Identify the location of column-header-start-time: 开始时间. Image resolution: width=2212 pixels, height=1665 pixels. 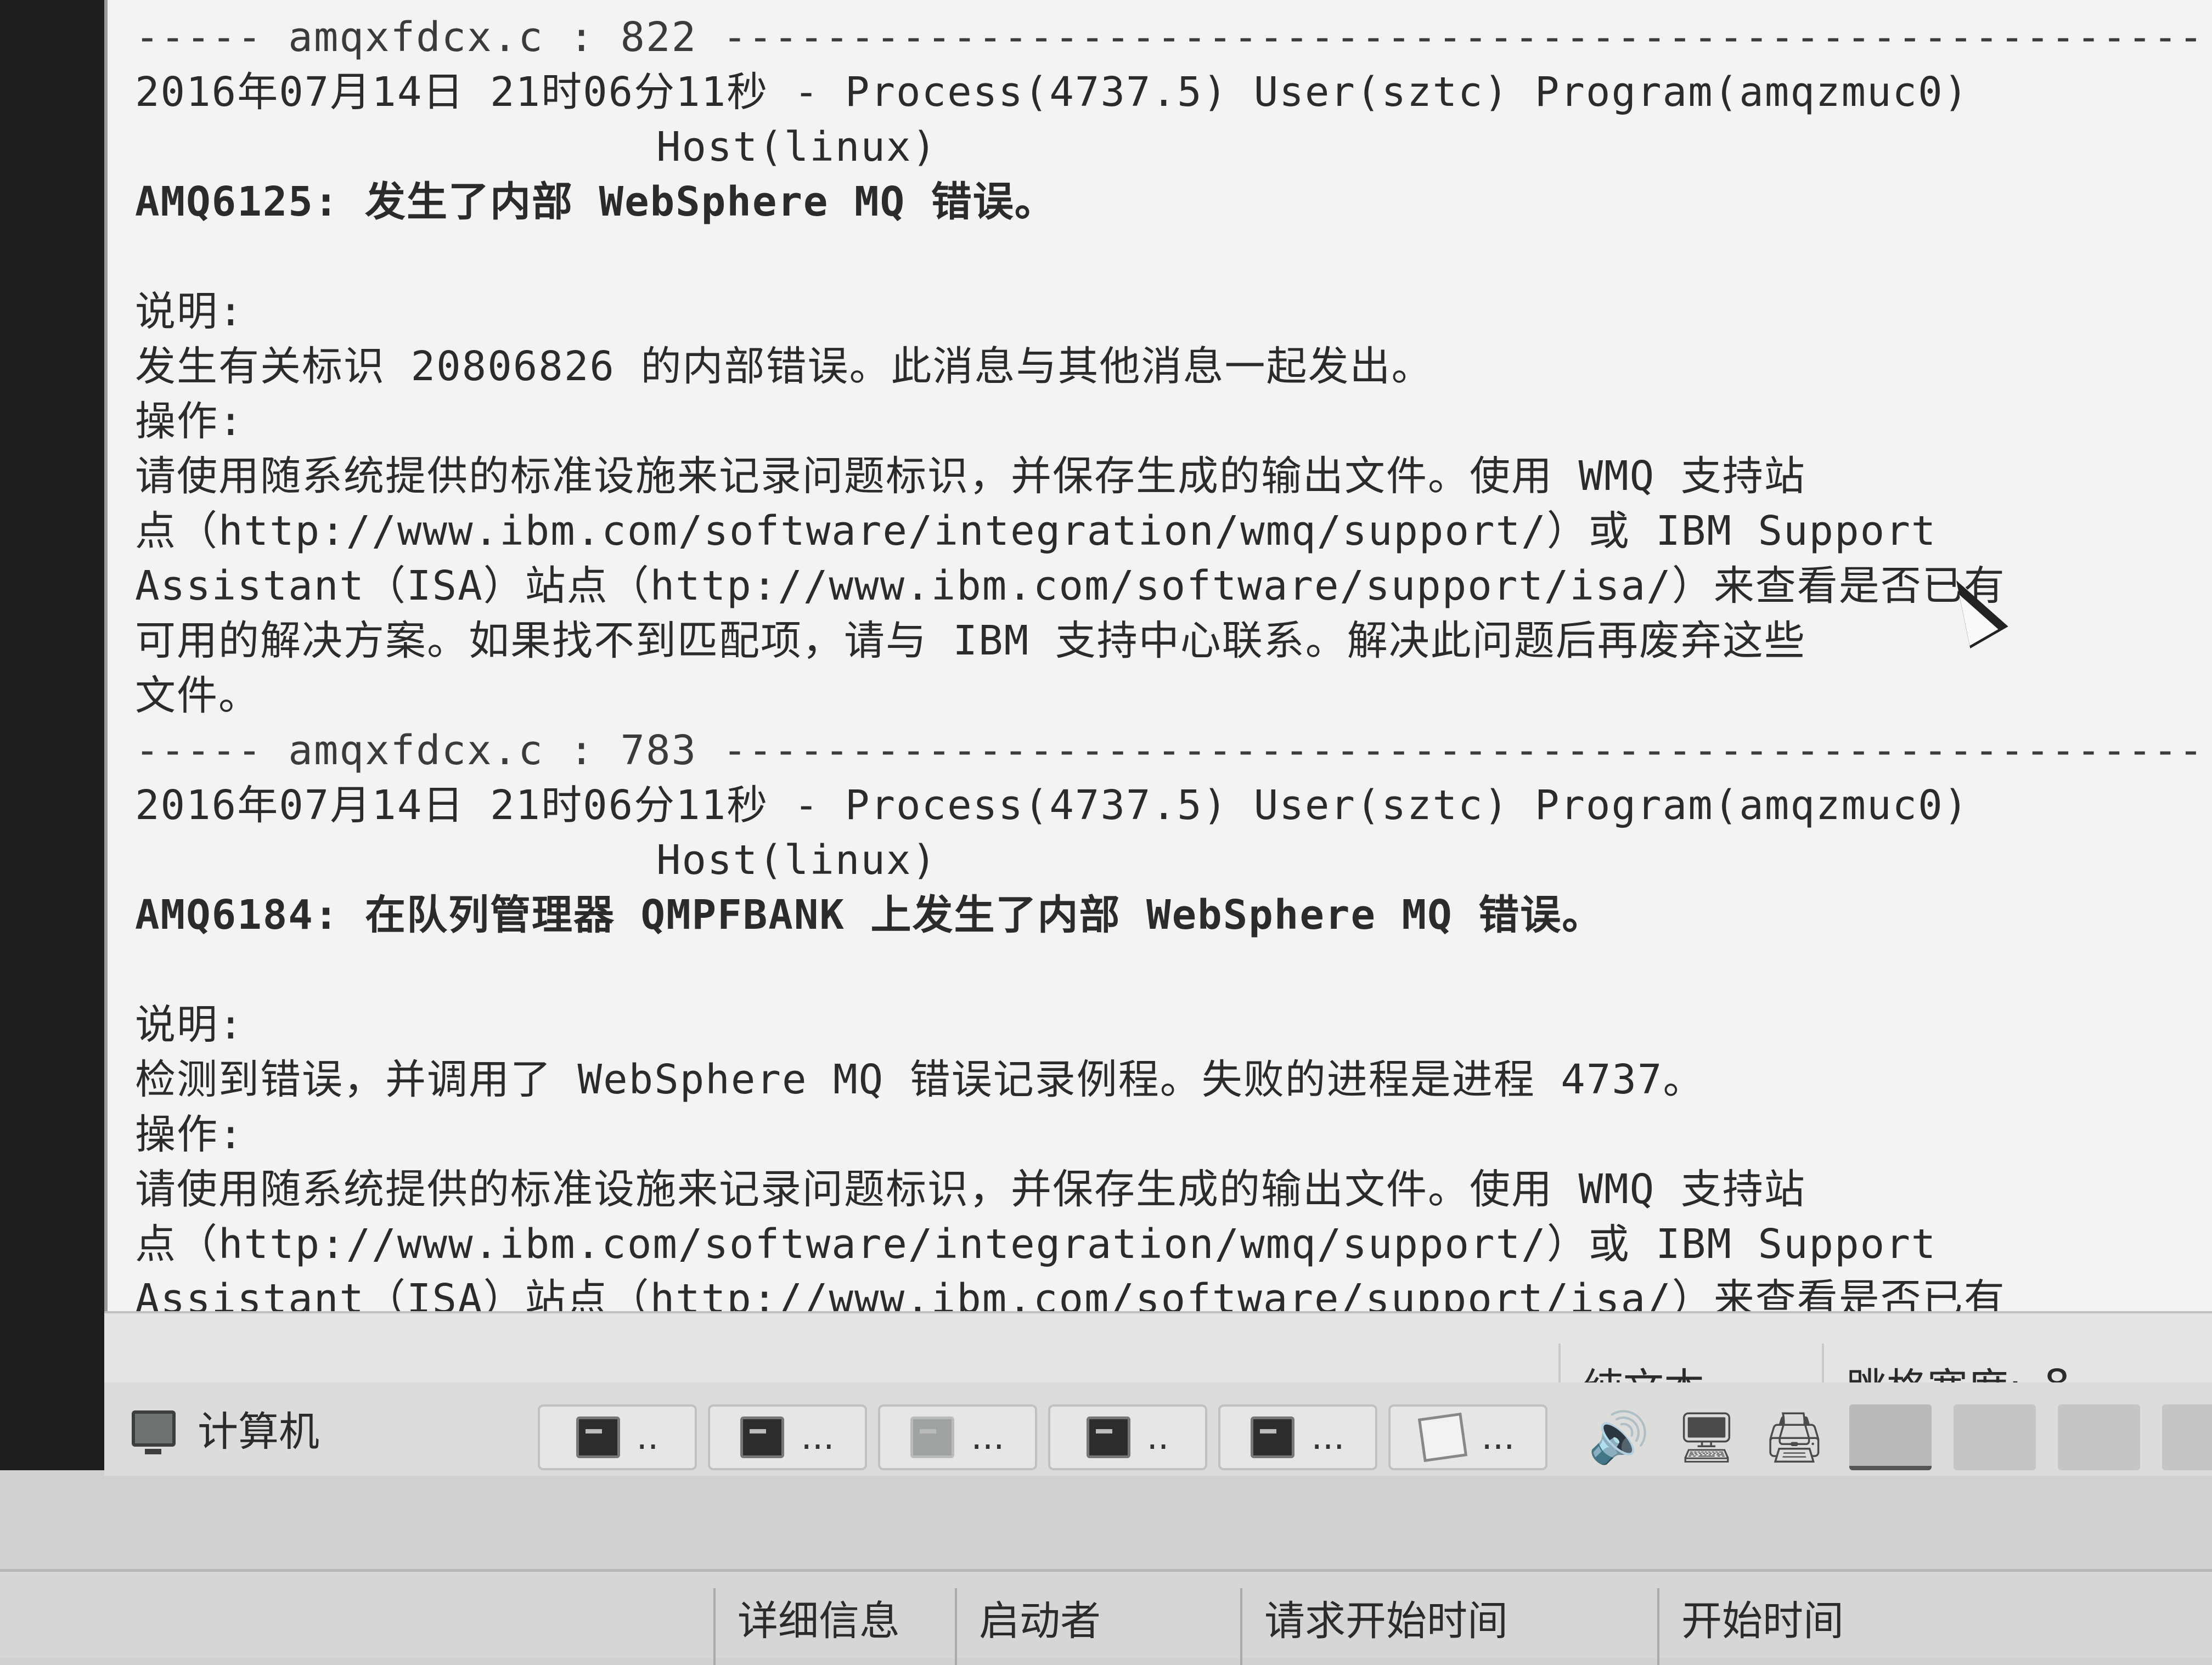
(1855, 1626).